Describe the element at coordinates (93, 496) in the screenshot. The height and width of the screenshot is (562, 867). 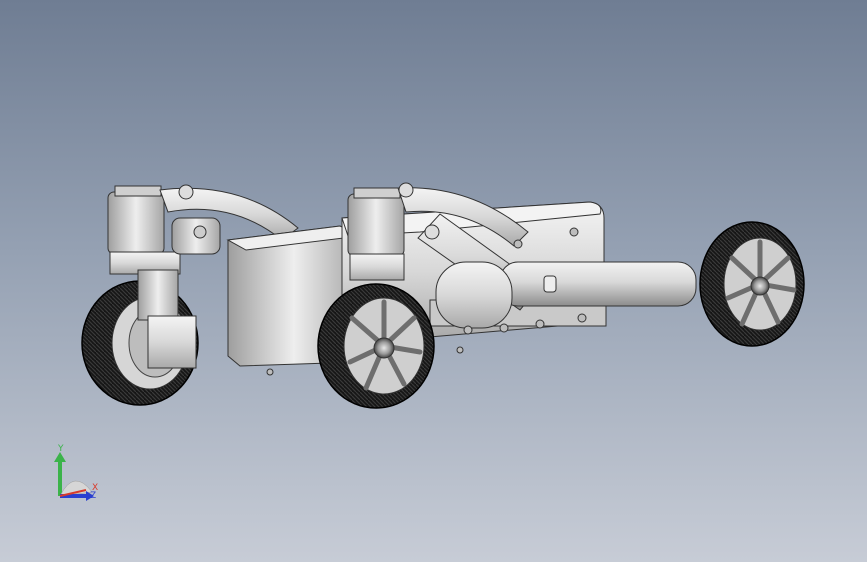
I see `z-axis-label: Z` at that location.